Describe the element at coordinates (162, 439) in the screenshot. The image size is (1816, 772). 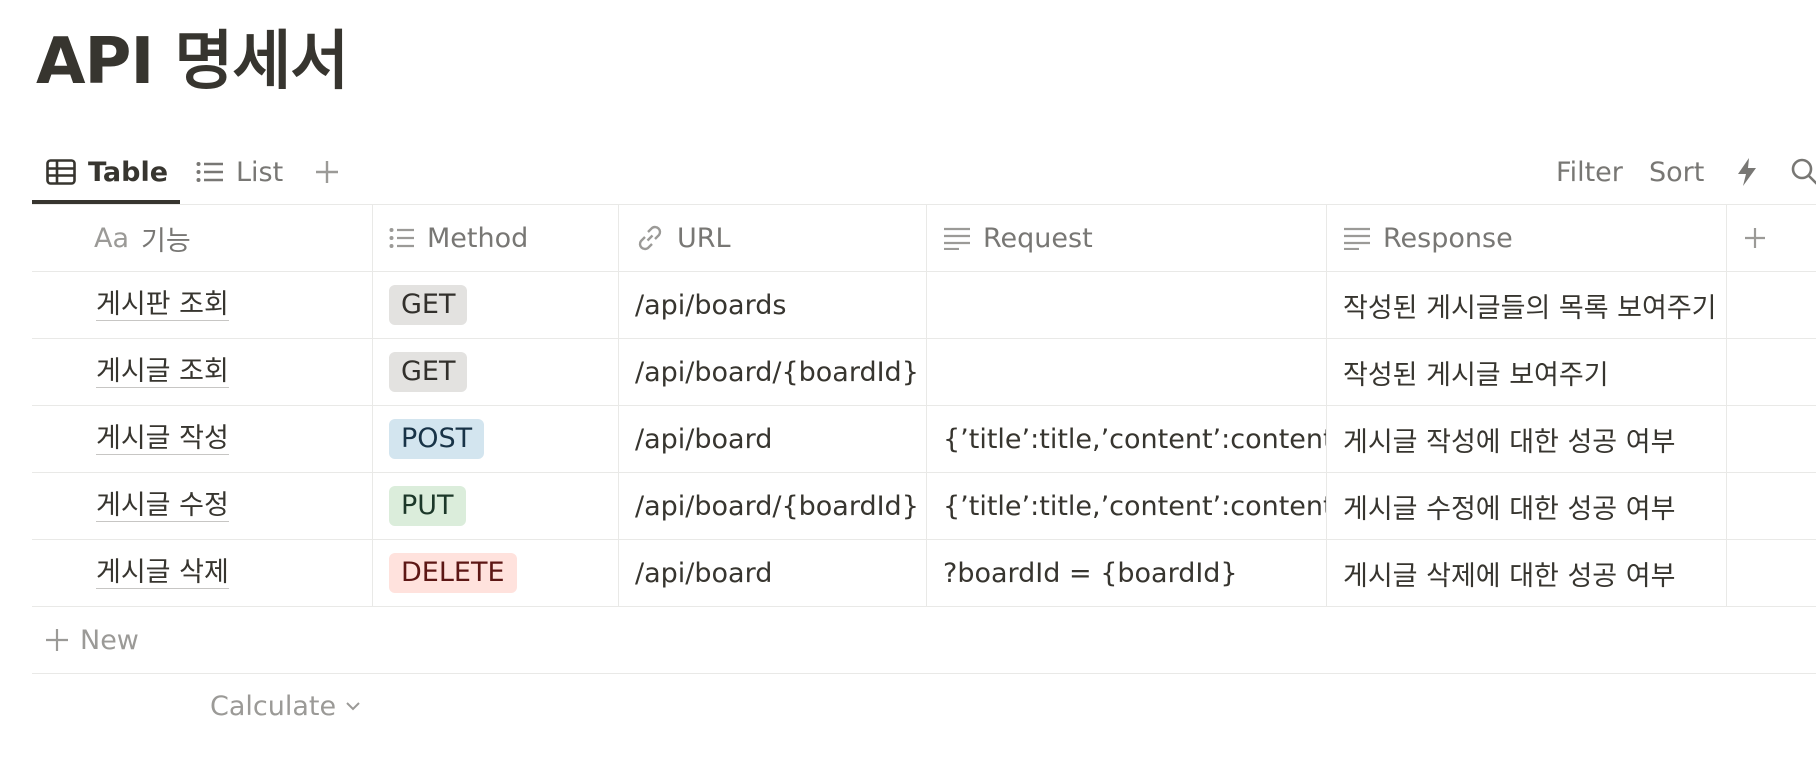
I see `row-title: 게시글 작성` at that location.